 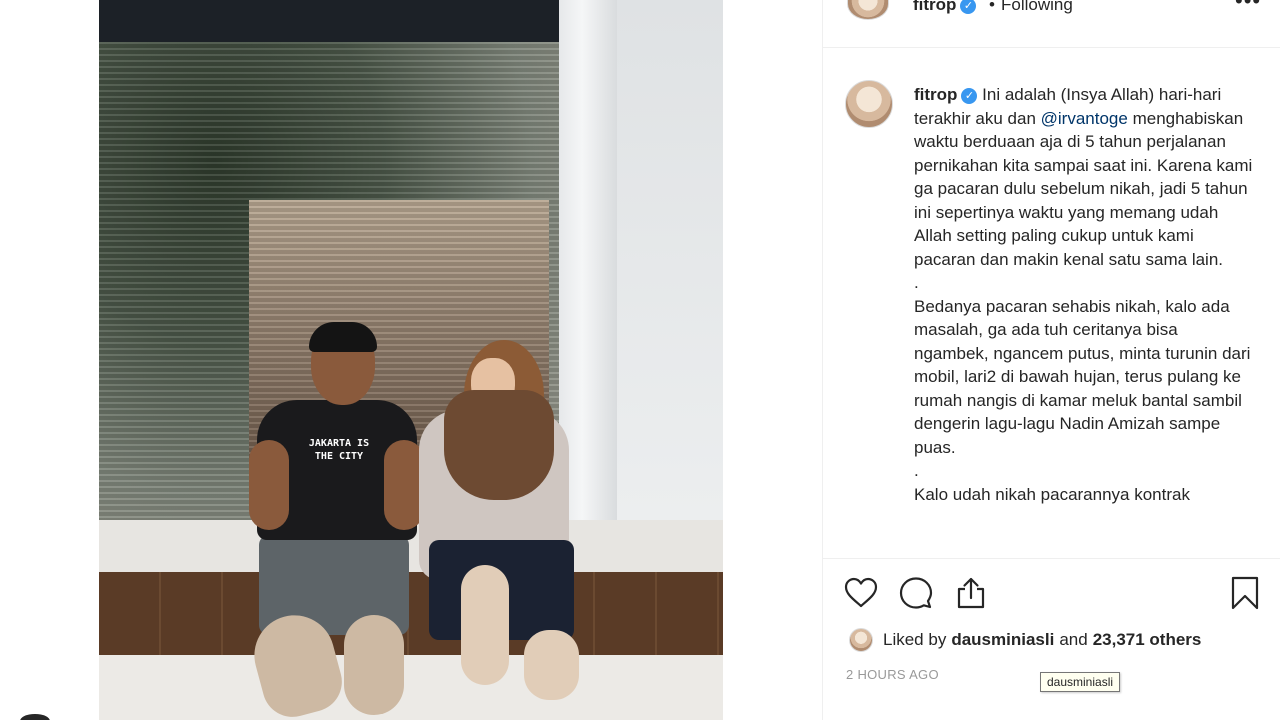 What do you see at coordinates (934, 7) in the screenshot?
I see `header-username: fitrop` at bounding box center [934, 7].